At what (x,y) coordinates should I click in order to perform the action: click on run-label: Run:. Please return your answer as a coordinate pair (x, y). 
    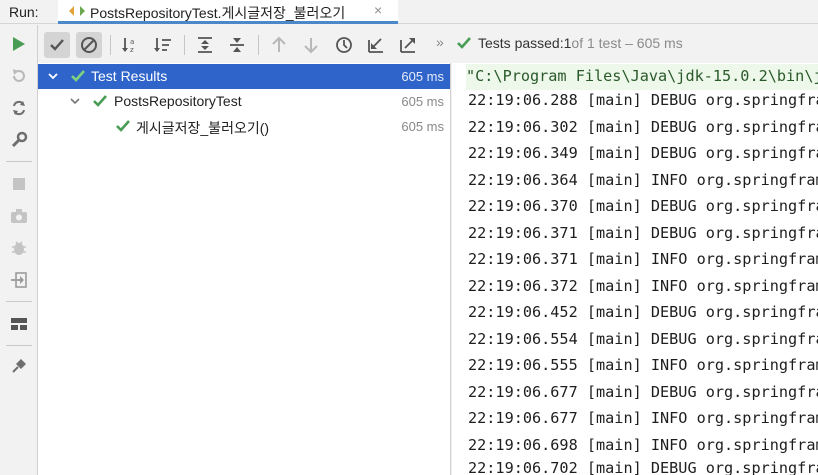
    Looking at the image, I should click on (24, 12).